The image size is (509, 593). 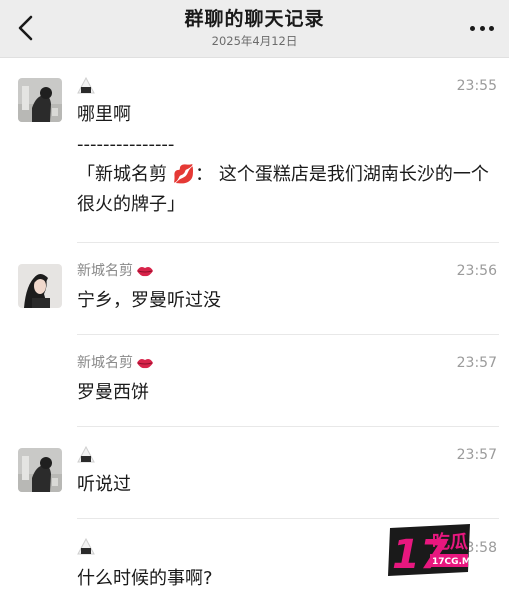 What do you see at coordinates (104, 484) in the screenshot?
I see `message-line: 听说过` at bounding box center [104, 484].